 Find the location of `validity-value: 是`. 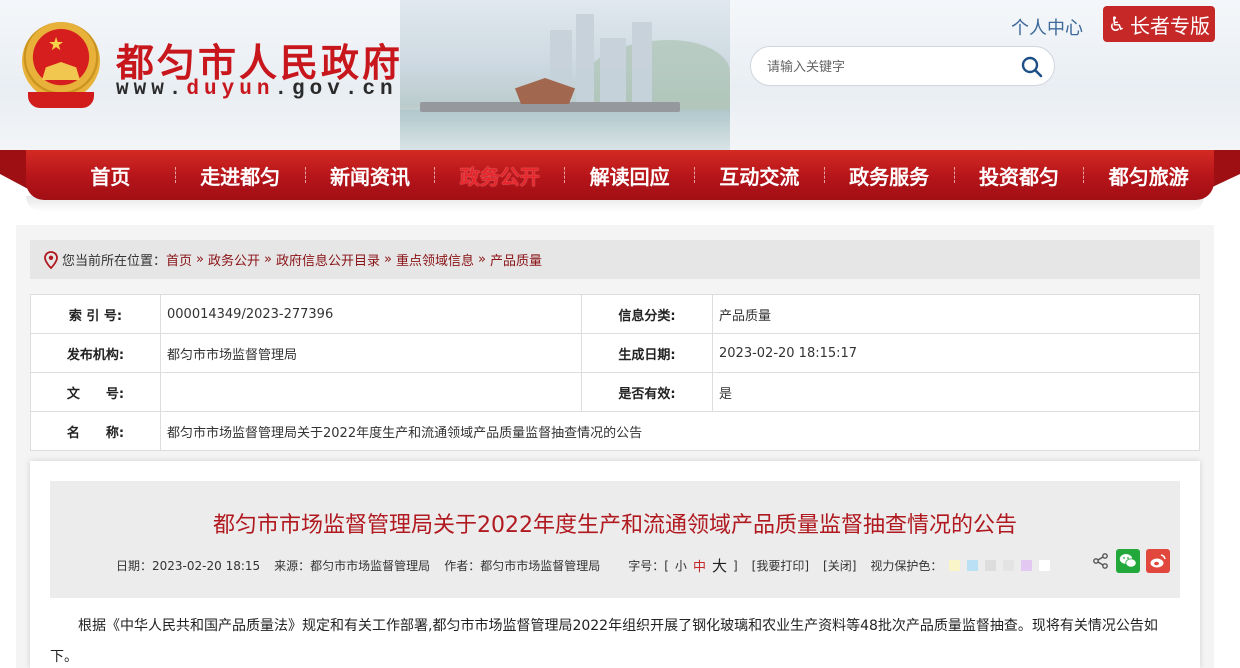

validity-value: 是 is located at coordinates (956, 392).